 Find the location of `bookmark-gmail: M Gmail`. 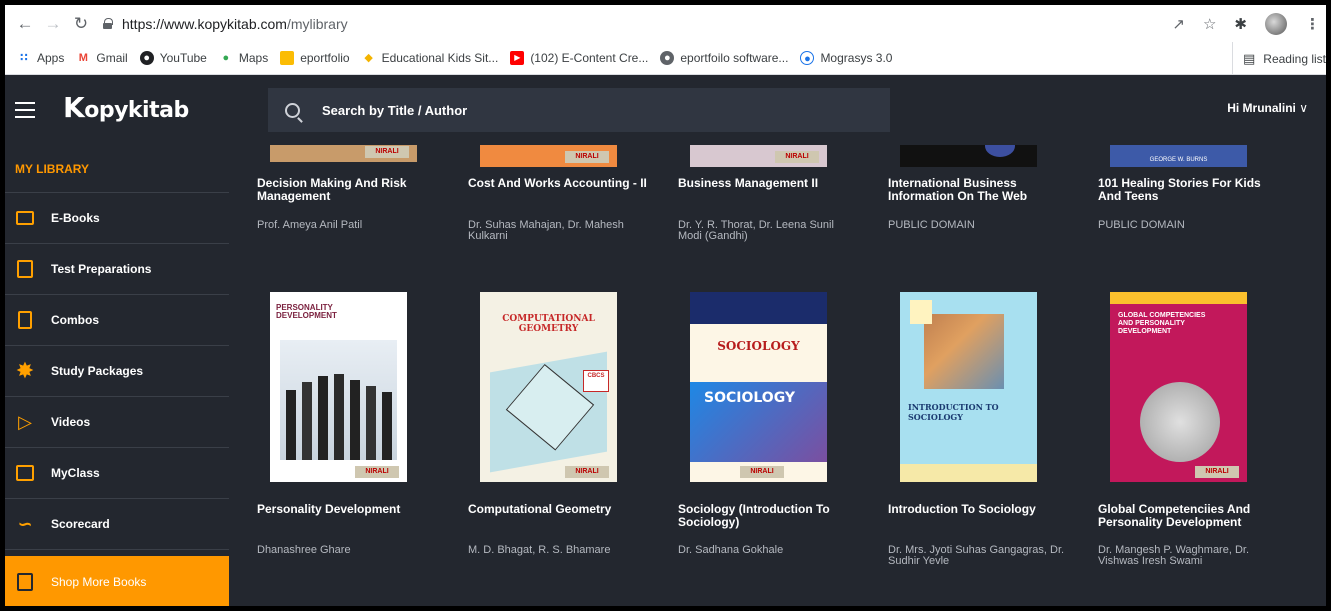

bookmark-gmail: M Gmail is located at coordinates (102, 58).